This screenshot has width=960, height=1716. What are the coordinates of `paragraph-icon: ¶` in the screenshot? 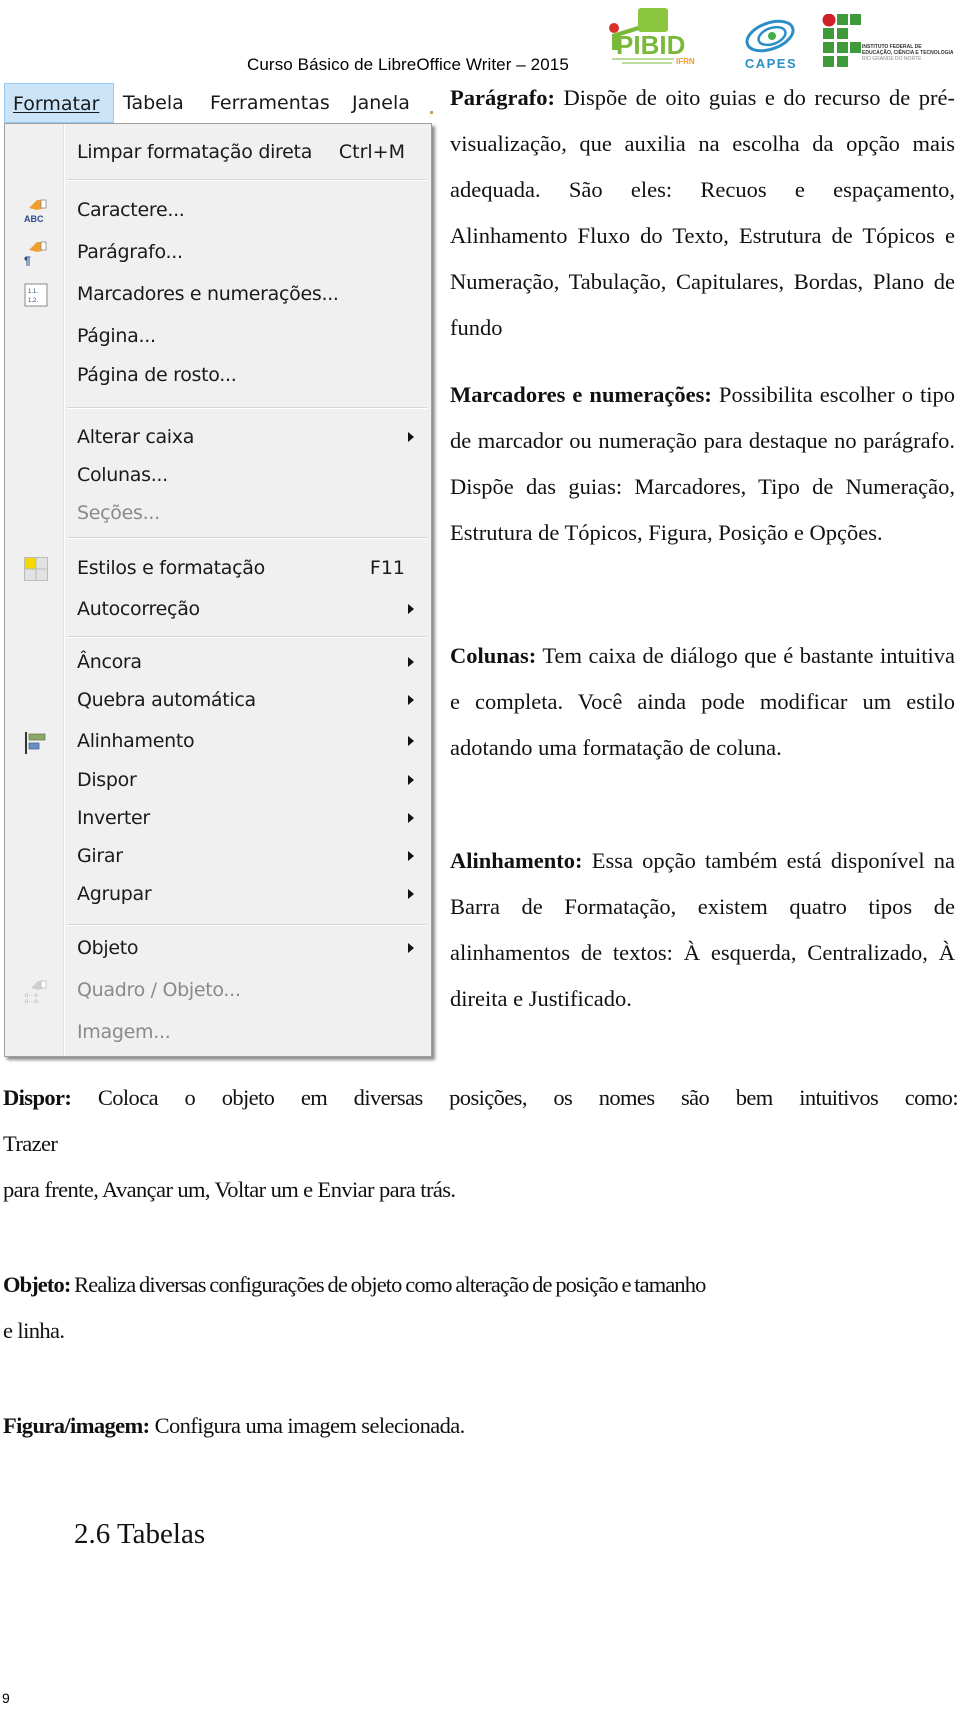 It's located at (35, 253).